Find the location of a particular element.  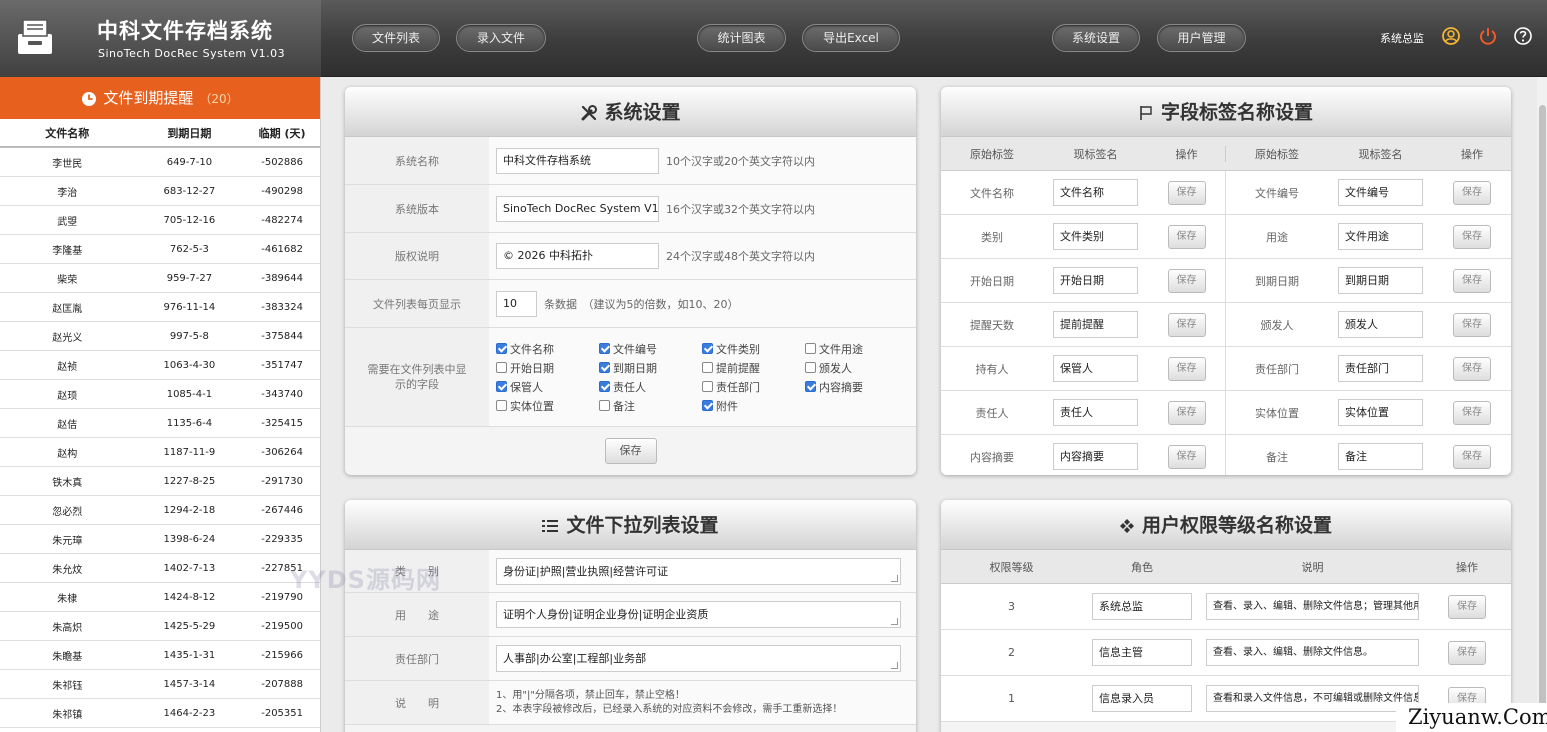

cur-label-input: 文件用途 is located at coordinates (1380, 236).